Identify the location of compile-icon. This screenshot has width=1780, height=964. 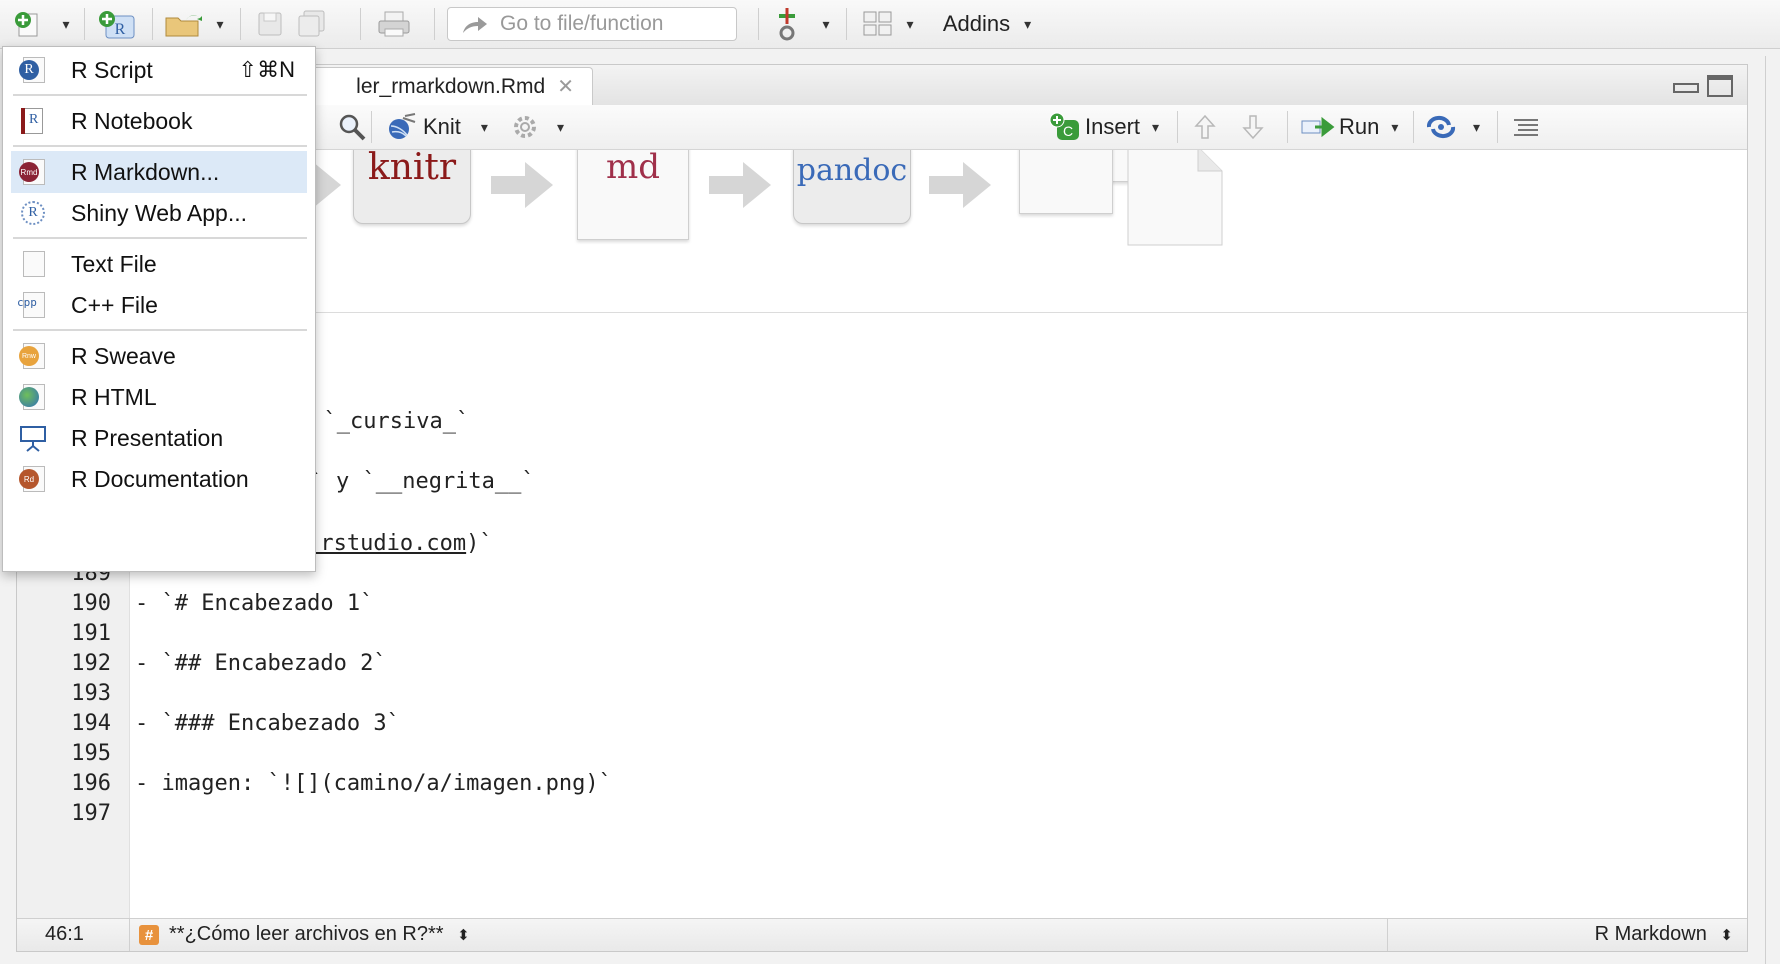
(787, 24).